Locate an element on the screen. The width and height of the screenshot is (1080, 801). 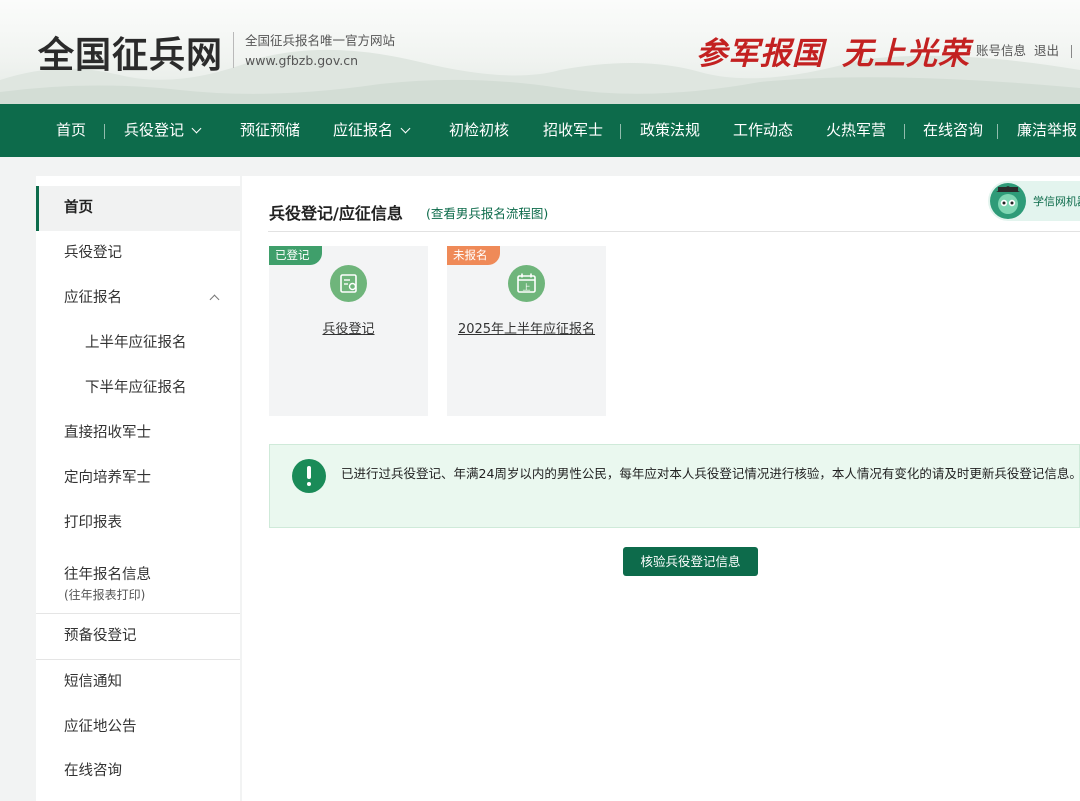
nav-news: 工作动态 is located at coordinates (763, 130).